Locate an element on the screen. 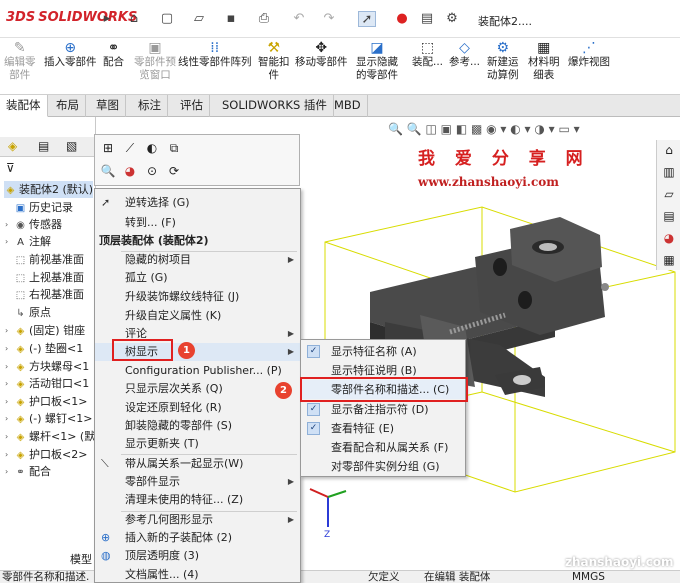 The image size is (680, 583). tree-item-component: › ◈ (-) 垫圈<1 is located at coordinates (44, 348).